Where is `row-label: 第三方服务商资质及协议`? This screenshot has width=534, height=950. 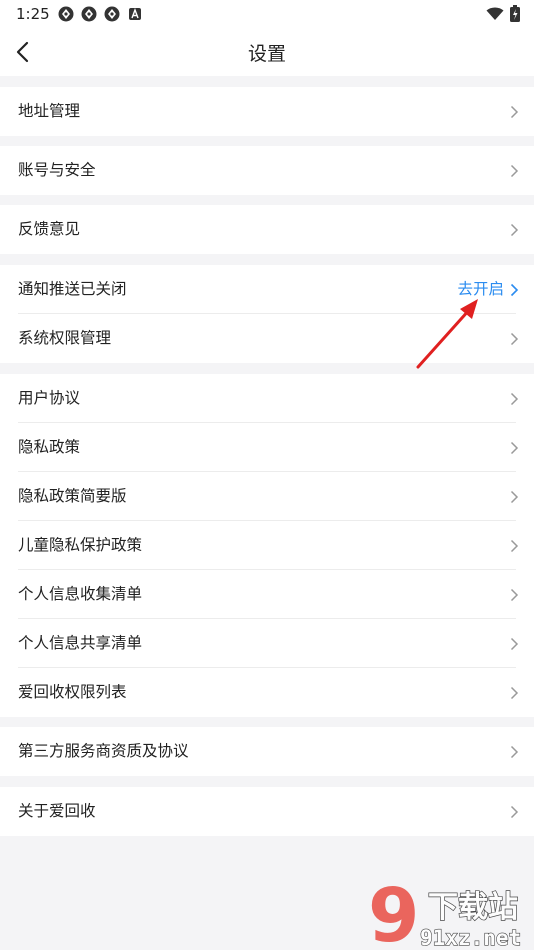
row-label: 第三方服务商资质及协议 is located at coordinates (103, 751).